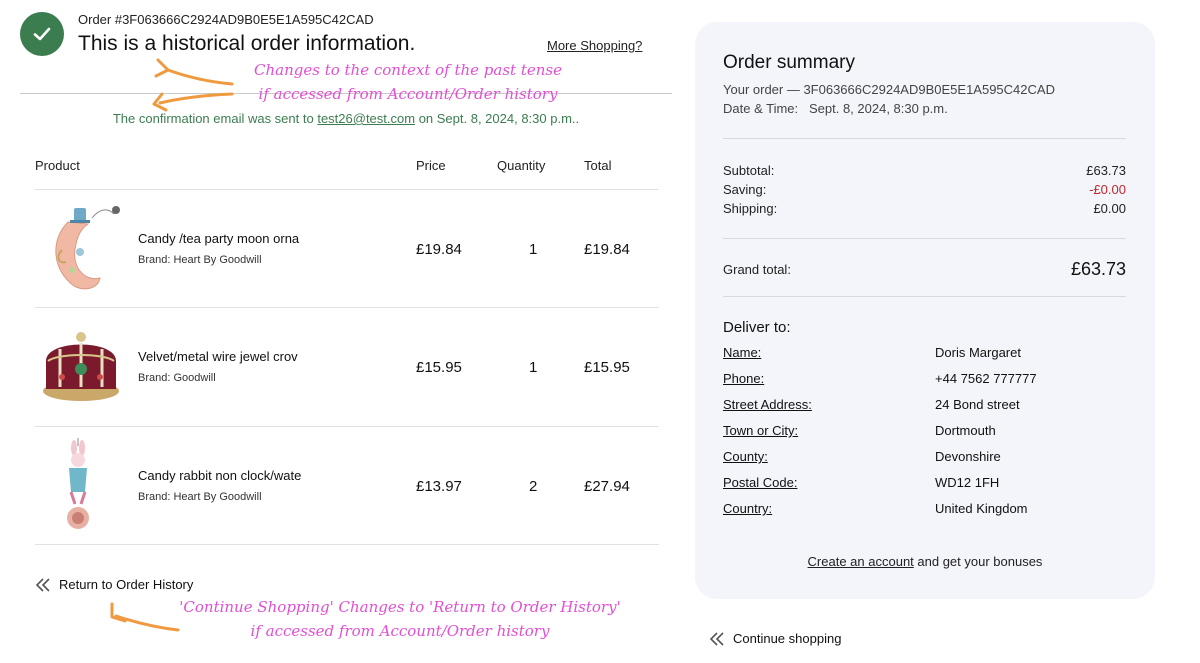 Image resolution: width=1200 pixels, height=663 pixels. Describe the element at coordinates (789, 62) in the screenshot. I see `summary-title: Order summary` at that location.